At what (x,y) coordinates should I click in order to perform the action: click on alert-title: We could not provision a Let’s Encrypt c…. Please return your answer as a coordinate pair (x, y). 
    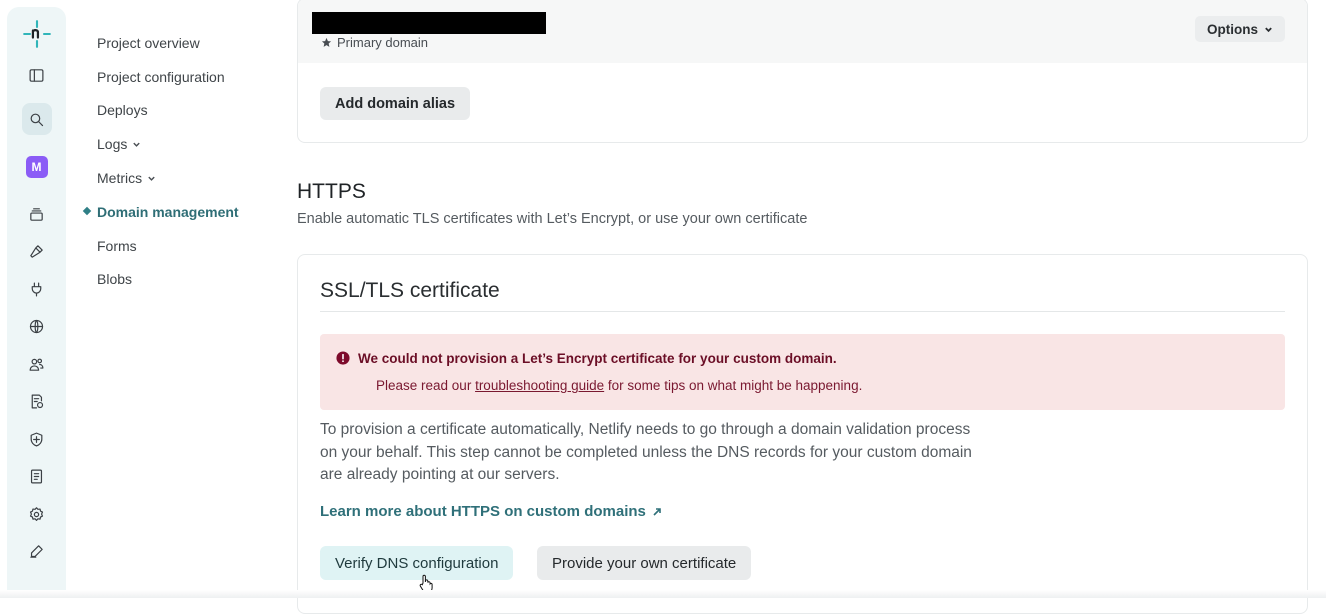
    Looking at the image, I should click on (597, 358).